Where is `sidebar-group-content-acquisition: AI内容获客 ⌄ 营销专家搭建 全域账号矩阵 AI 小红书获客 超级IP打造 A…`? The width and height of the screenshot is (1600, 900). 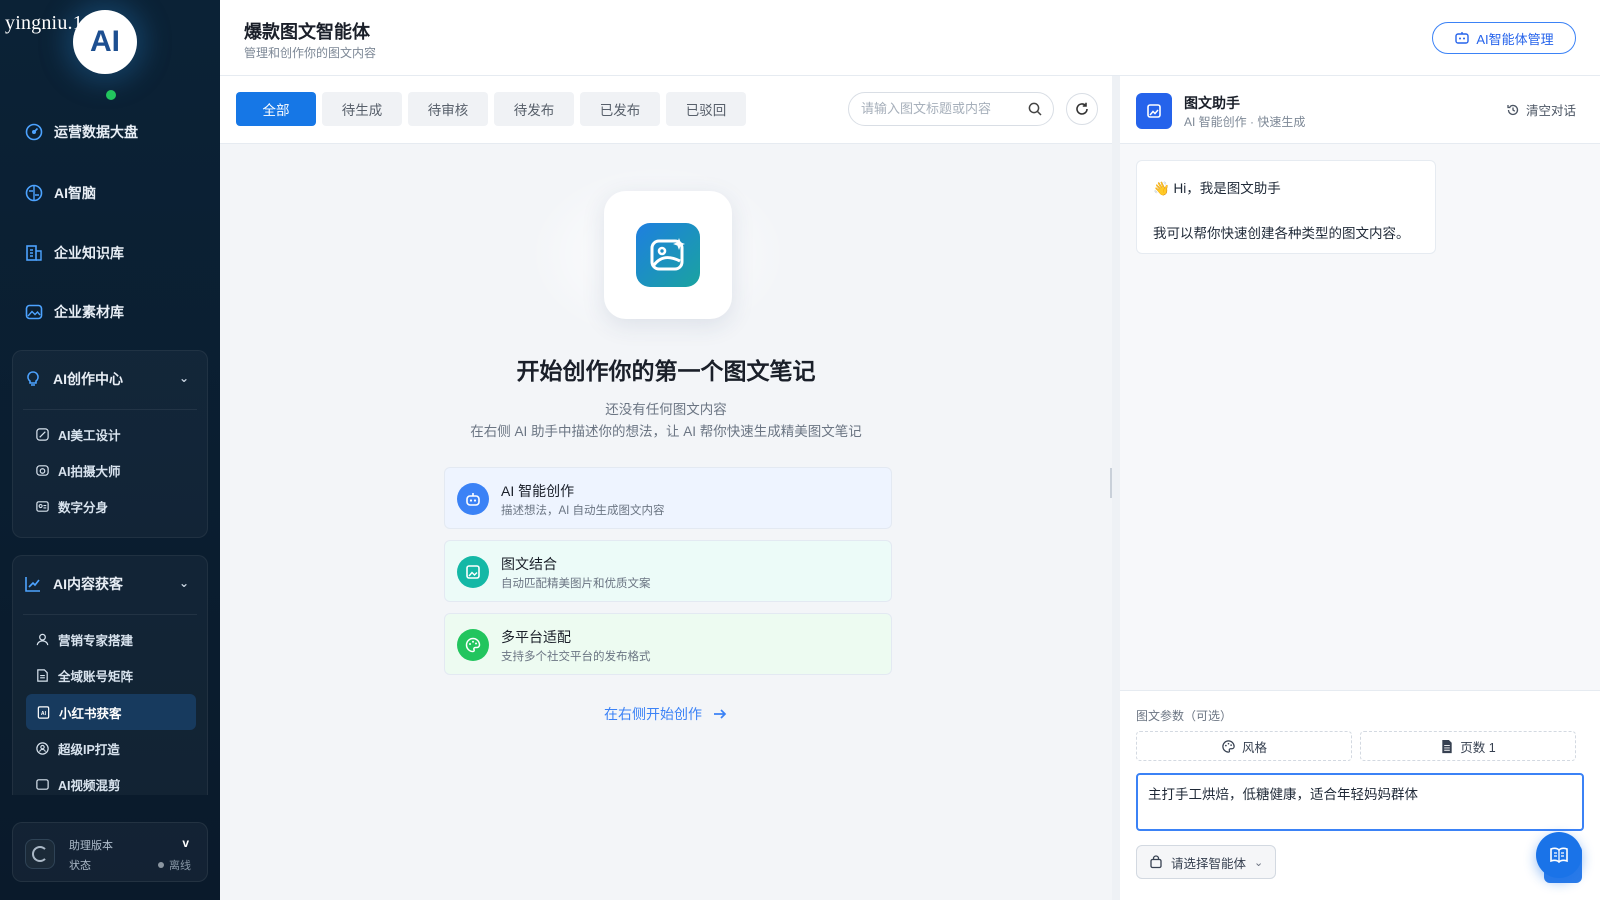 sidebar-group-content-acquisition: AI内容获客 ⌄ 营销专家搭建 全域账号矩阵 AI 小红书获客 超级IP打造 A… is located at coordinates (110, 675).